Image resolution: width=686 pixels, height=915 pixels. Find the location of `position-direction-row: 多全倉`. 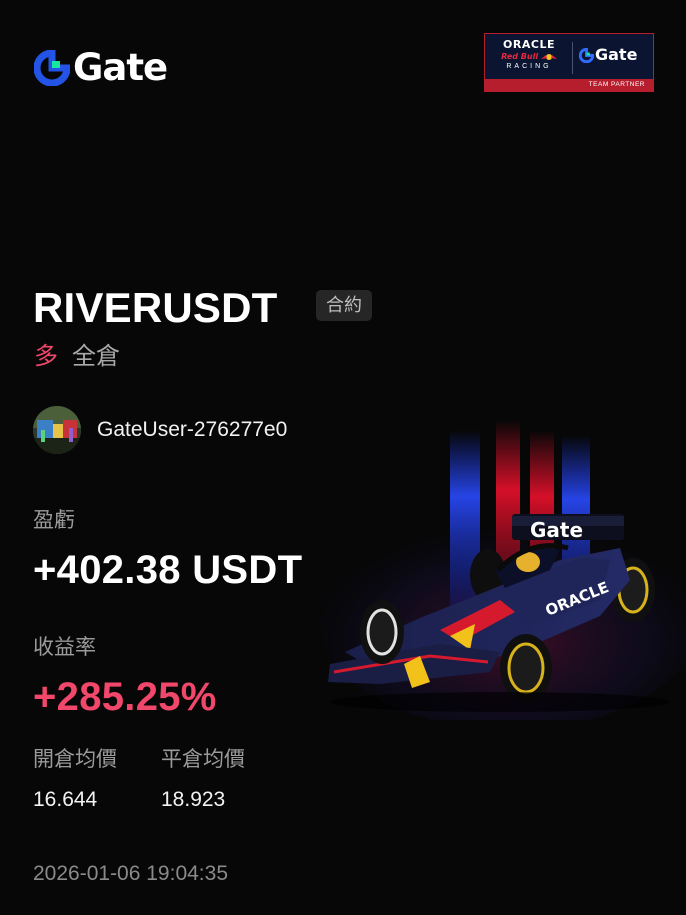

position-direction-row: 多全倉 is located at coordinates (77, 356).